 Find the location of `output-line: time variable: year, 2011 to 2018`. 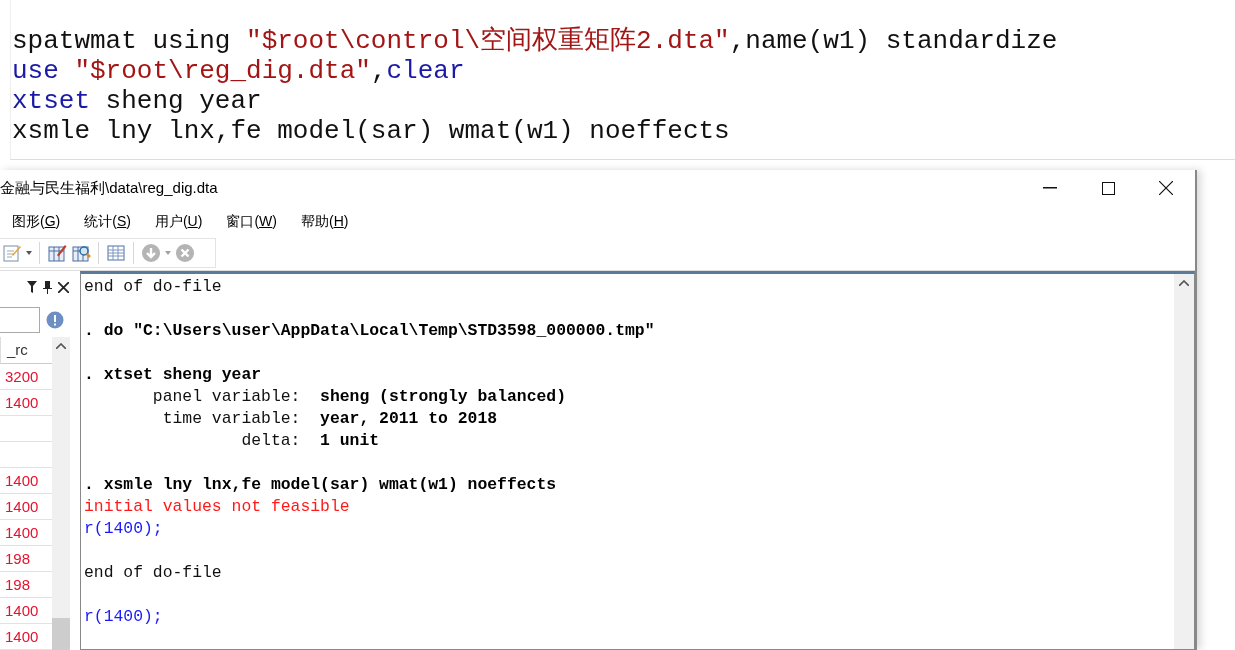

output-line: time variable: year, 2011 to 2018 is located at coordinates (329, 418).